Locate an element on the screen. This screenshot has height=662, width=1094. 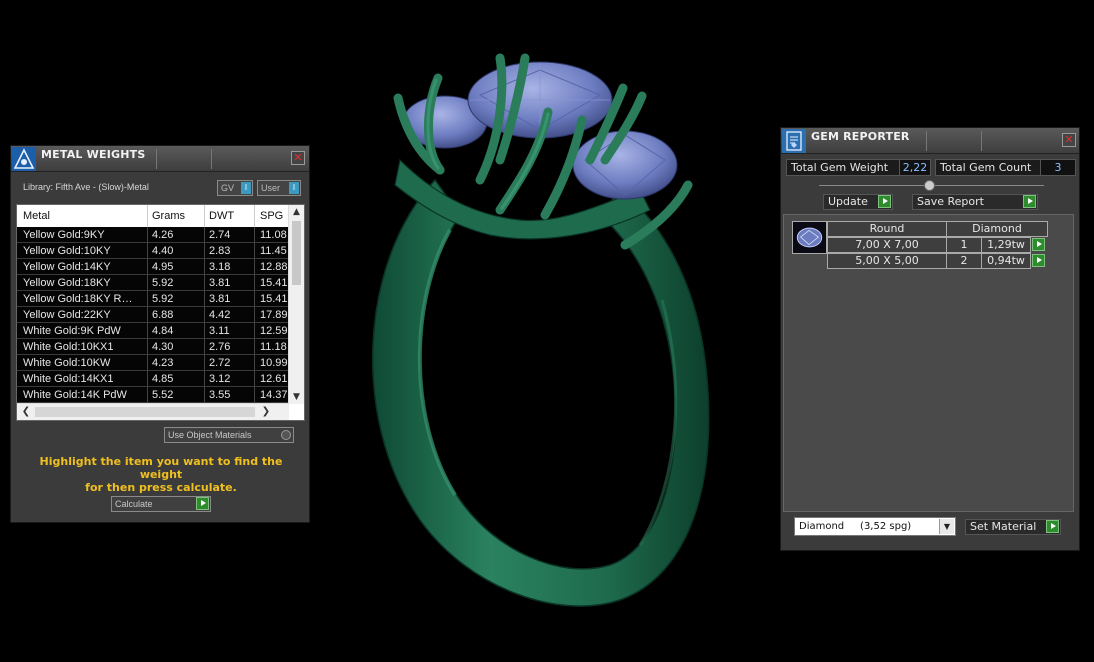
table-row: Yellow Gold:9KY 4.26 2.74 11.08 is located at coordinates (153, 235).